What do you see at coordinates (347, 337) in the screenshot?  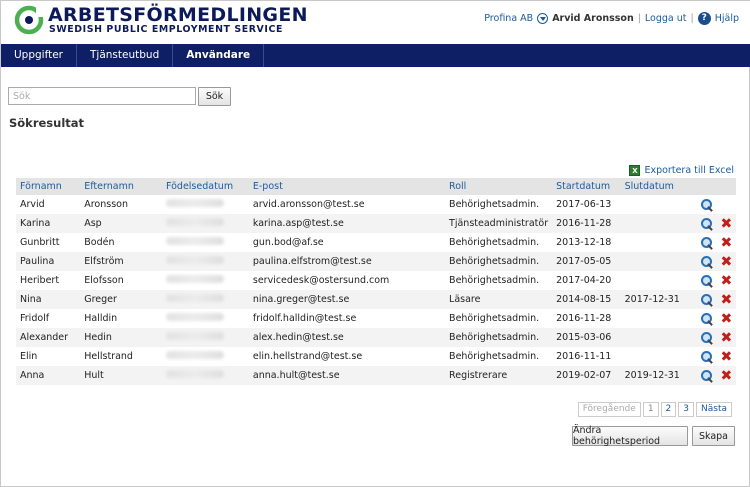 I see `cell-email: alex.hedin@test.se` at bounding box center [347, 337].